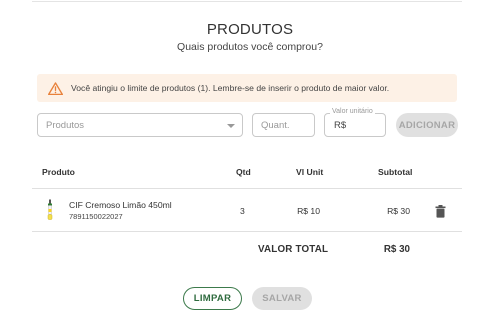 Image resolution: width=500 pixels, height=319 pixels. I want to click on page-title: PRODUTOS, so click(250, 29).